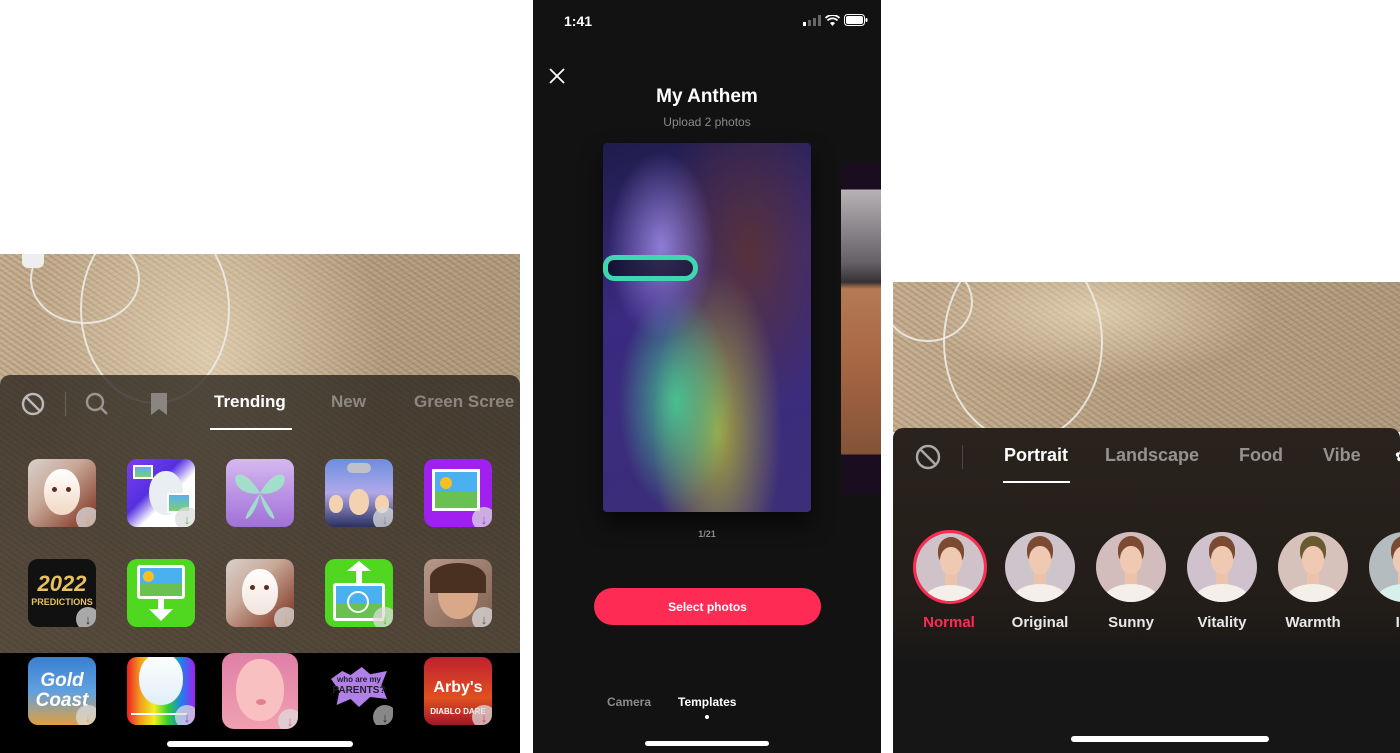 Image resolution: width=1400 pixels, height=753 pixels. I want to click on effect-butterfly, so click(260, 493).